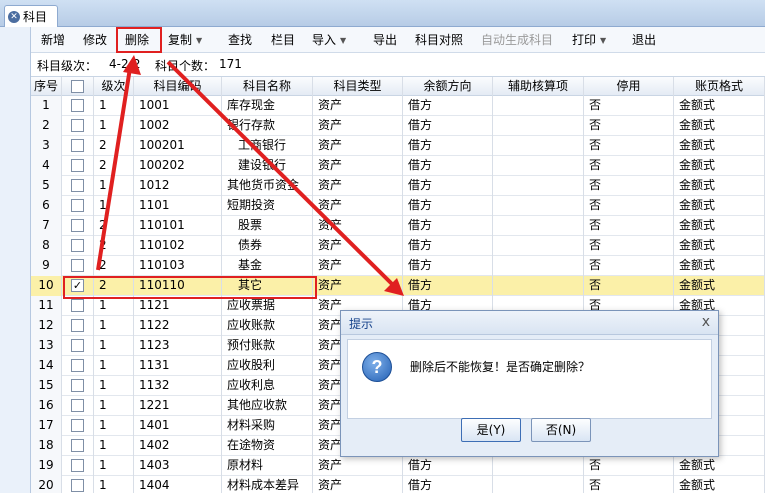 This screenshot has width=765, height=493. What do you see at coordinates (398, 146) in the screenshot?
I see `table-row: 3 2 100201 工商银行 资产 借方 否金额式` at bounding box center [398, 146].